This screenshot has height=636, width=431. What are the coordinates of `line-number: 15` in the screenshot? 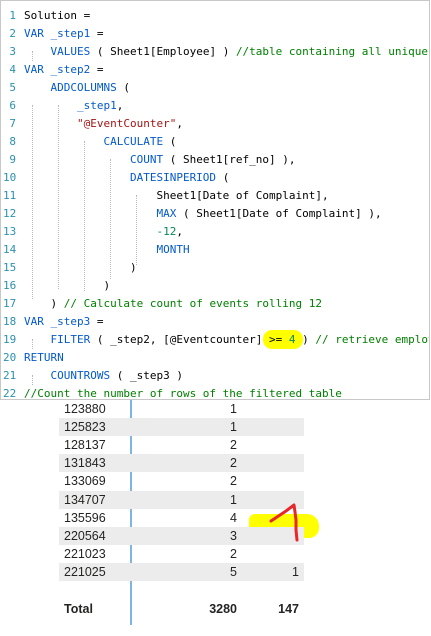 It's located at (10, 267).